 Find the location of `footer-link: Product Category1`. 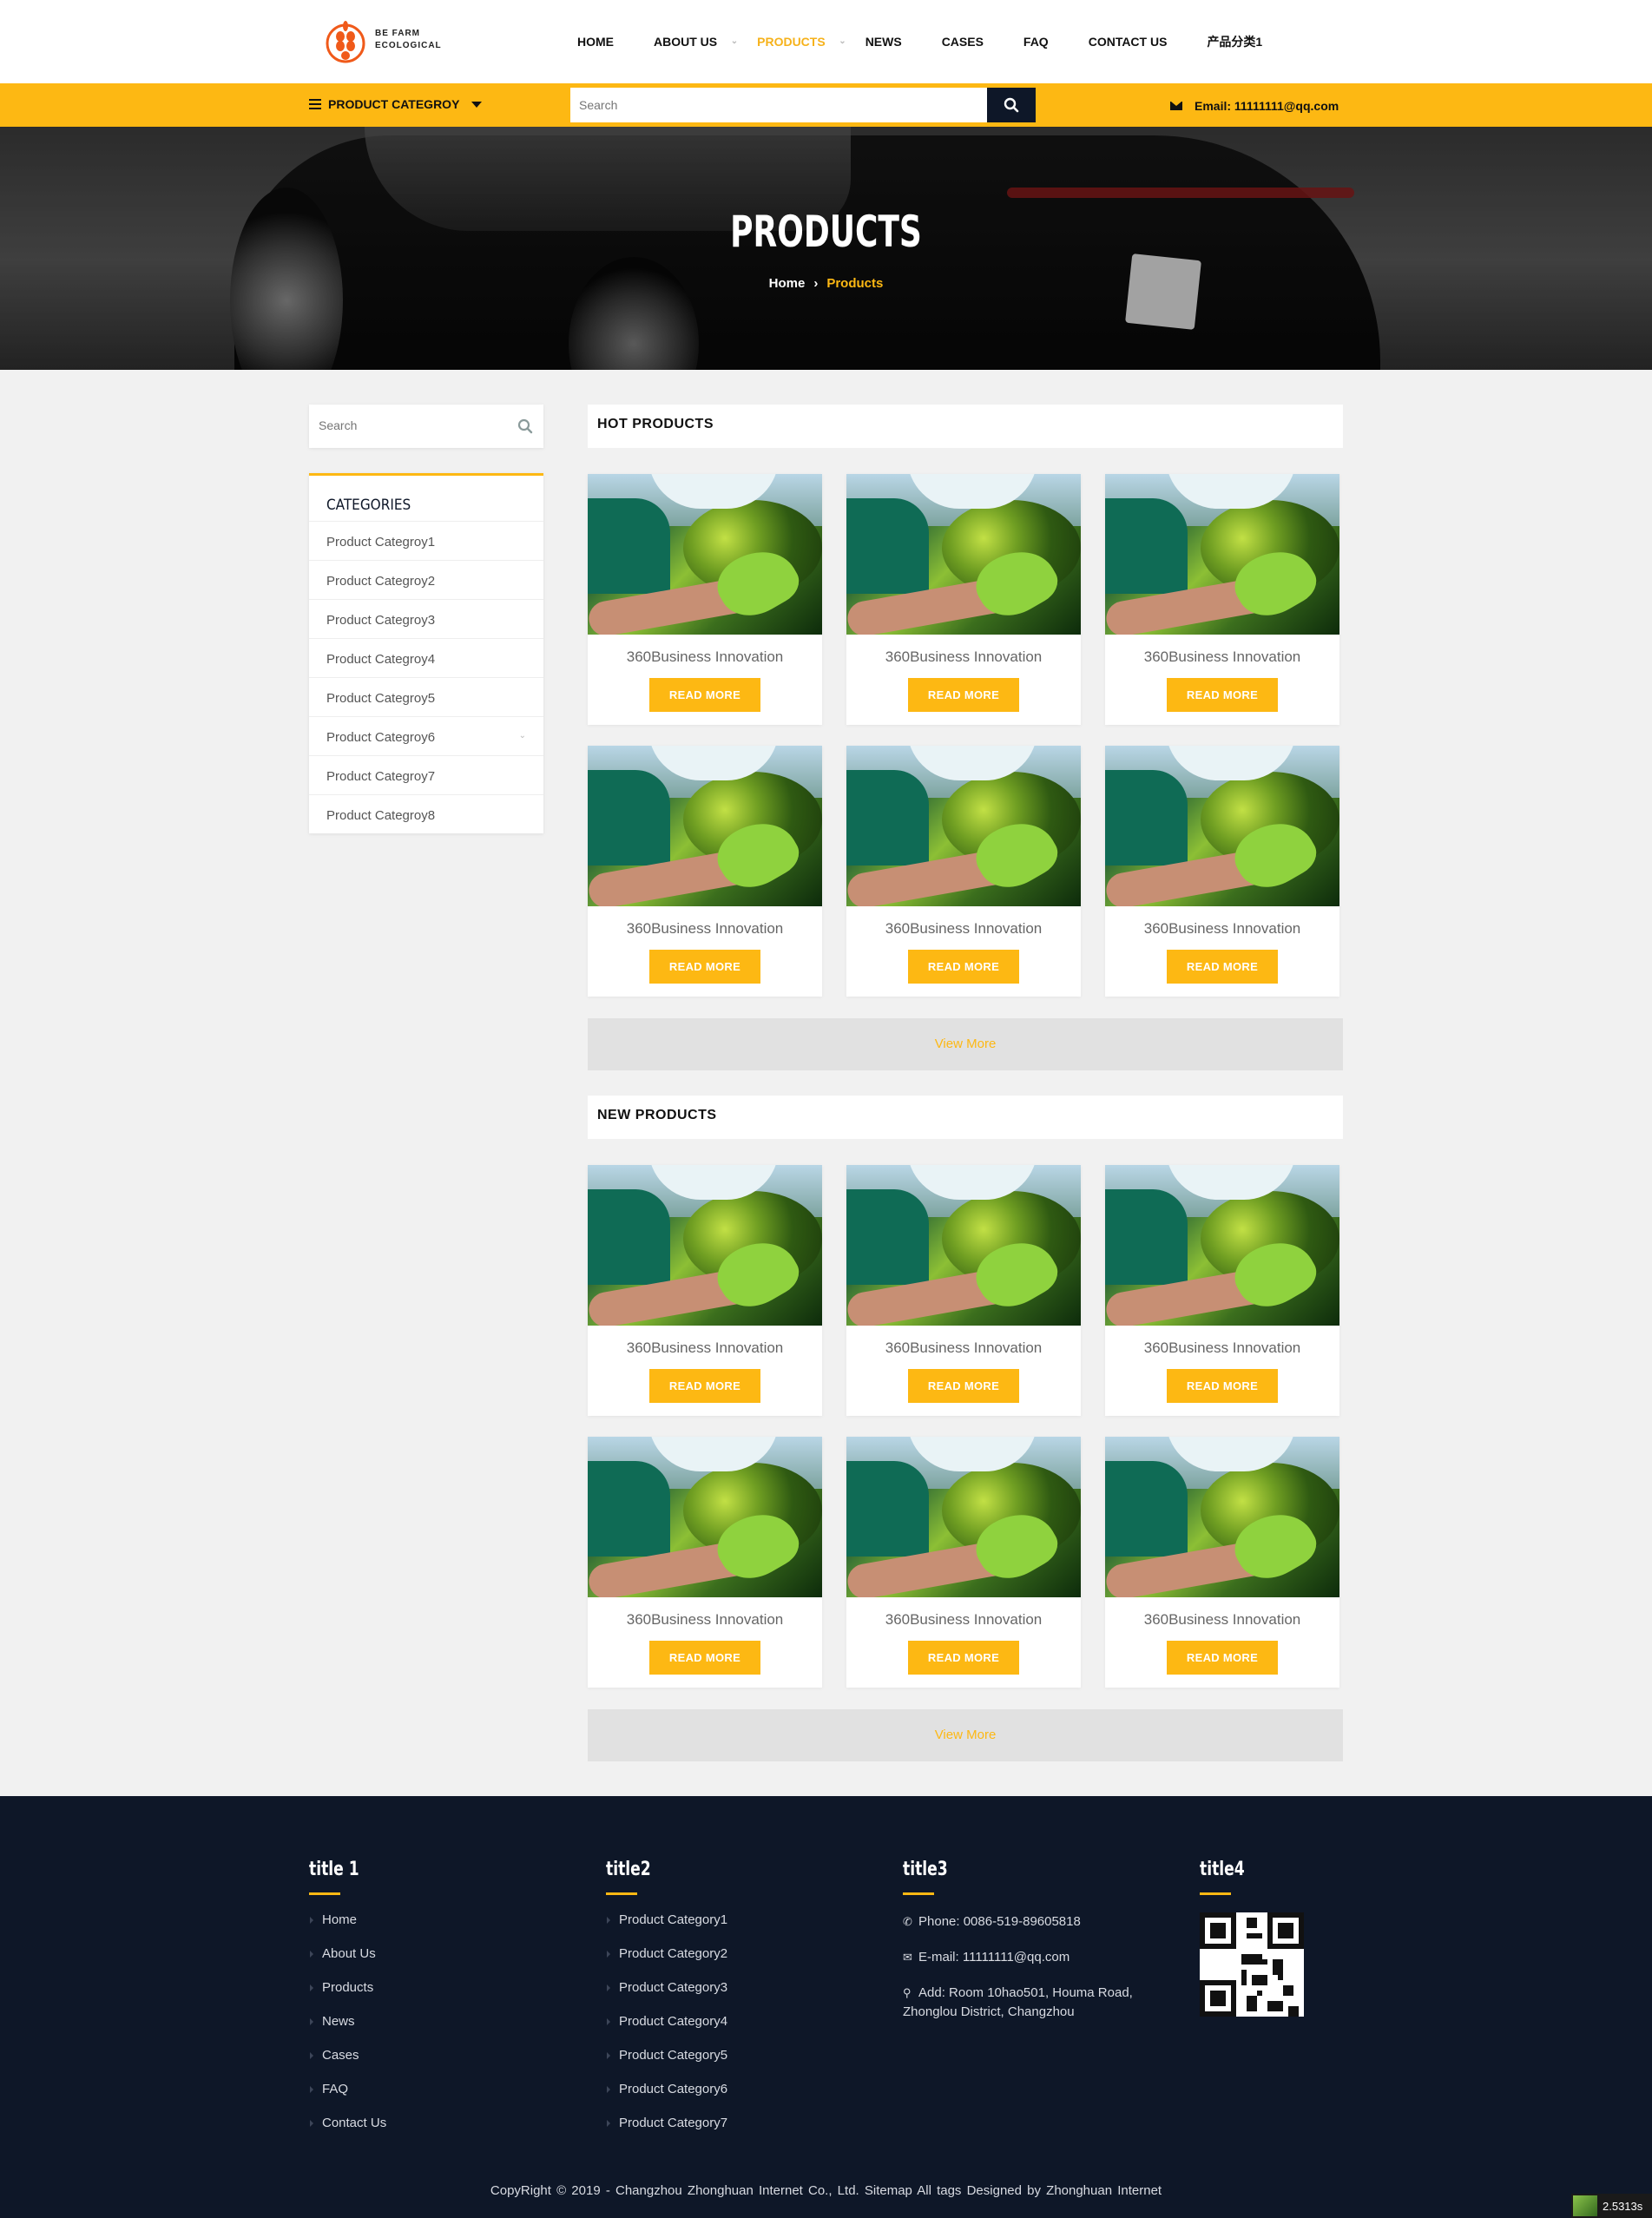

footer-link: Product Category1 is located at coordinates (666, 1929).